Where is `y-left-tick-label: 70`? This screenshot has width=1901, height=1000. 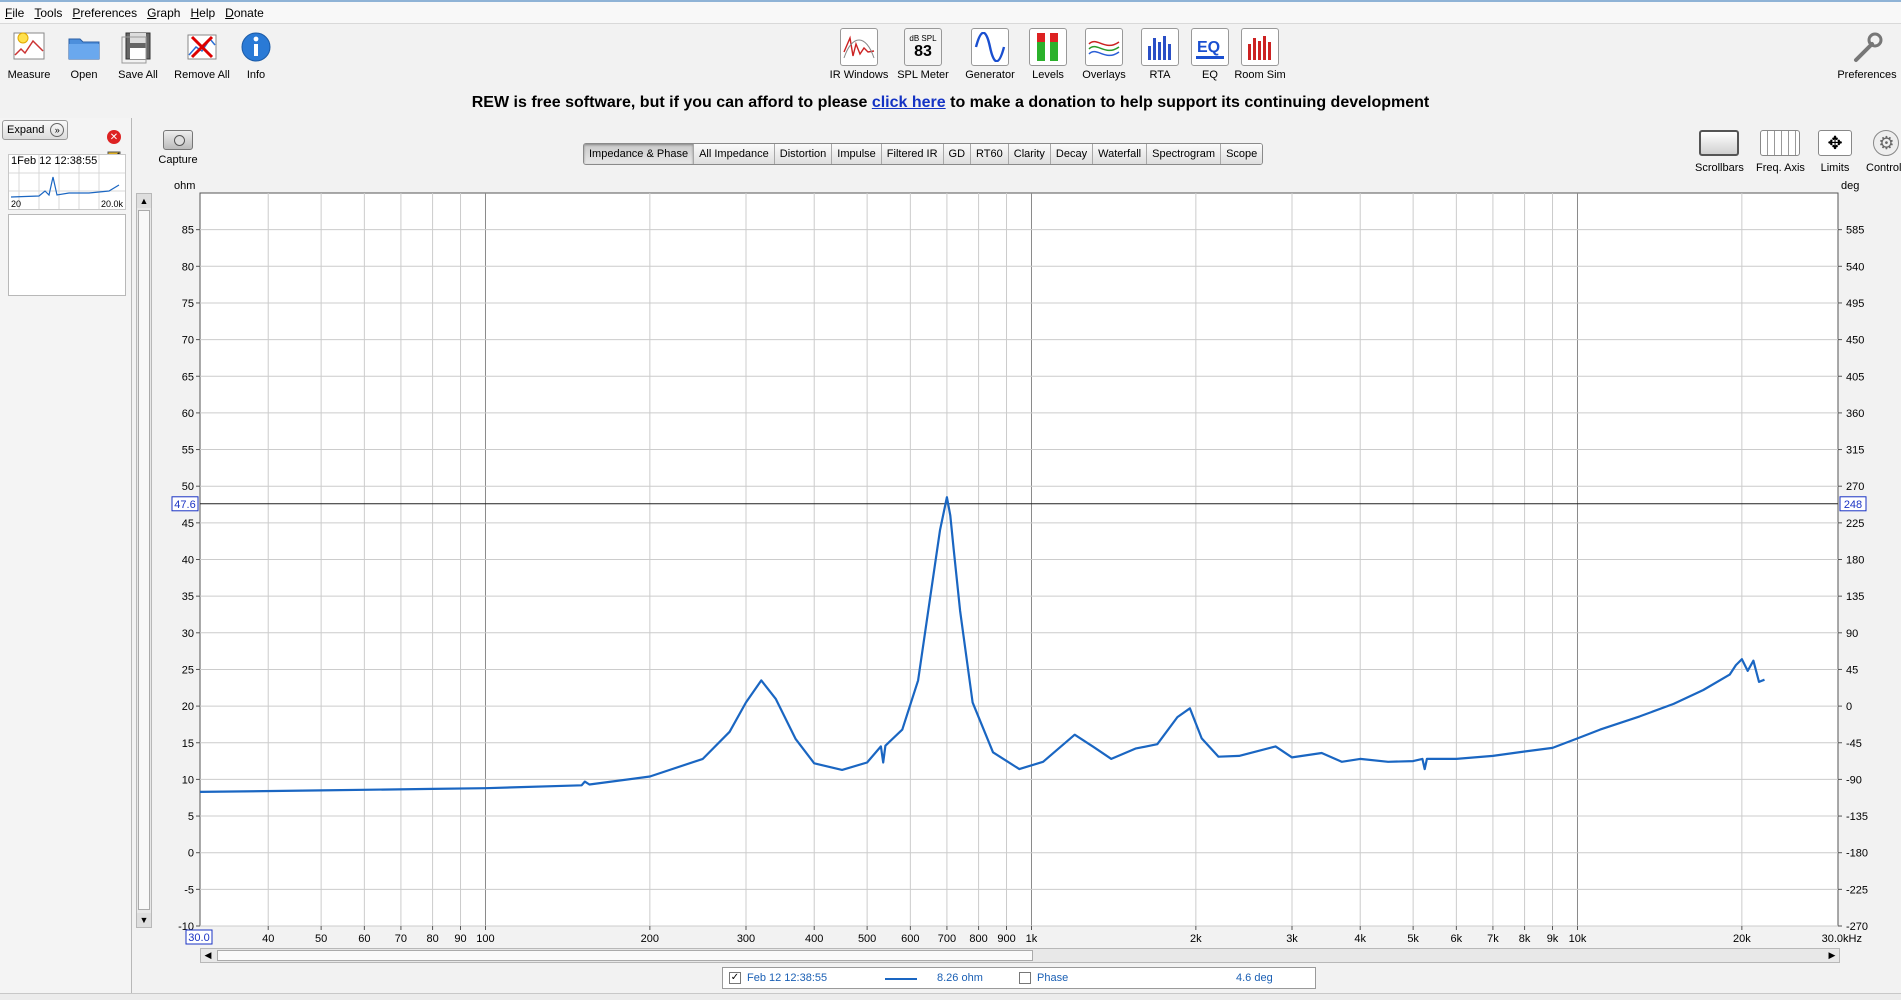 y-left-tick-label: 70 is located at coordinates (188, 341).